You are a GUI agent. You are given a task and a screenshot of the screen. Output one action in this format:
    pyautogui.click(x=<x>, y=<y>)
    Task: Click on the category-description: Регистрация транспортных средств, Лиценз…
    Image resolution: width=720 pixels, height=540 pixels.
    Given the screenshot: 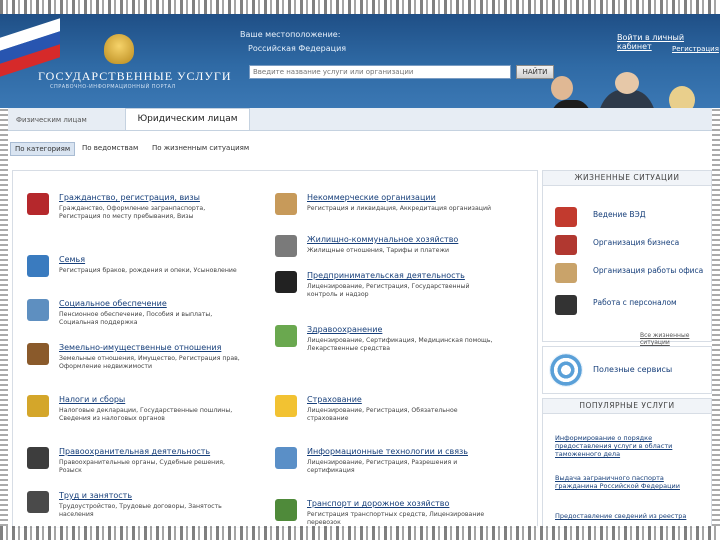 What is the action you would take?
    pyautogui.click(x=396, y=518)
    